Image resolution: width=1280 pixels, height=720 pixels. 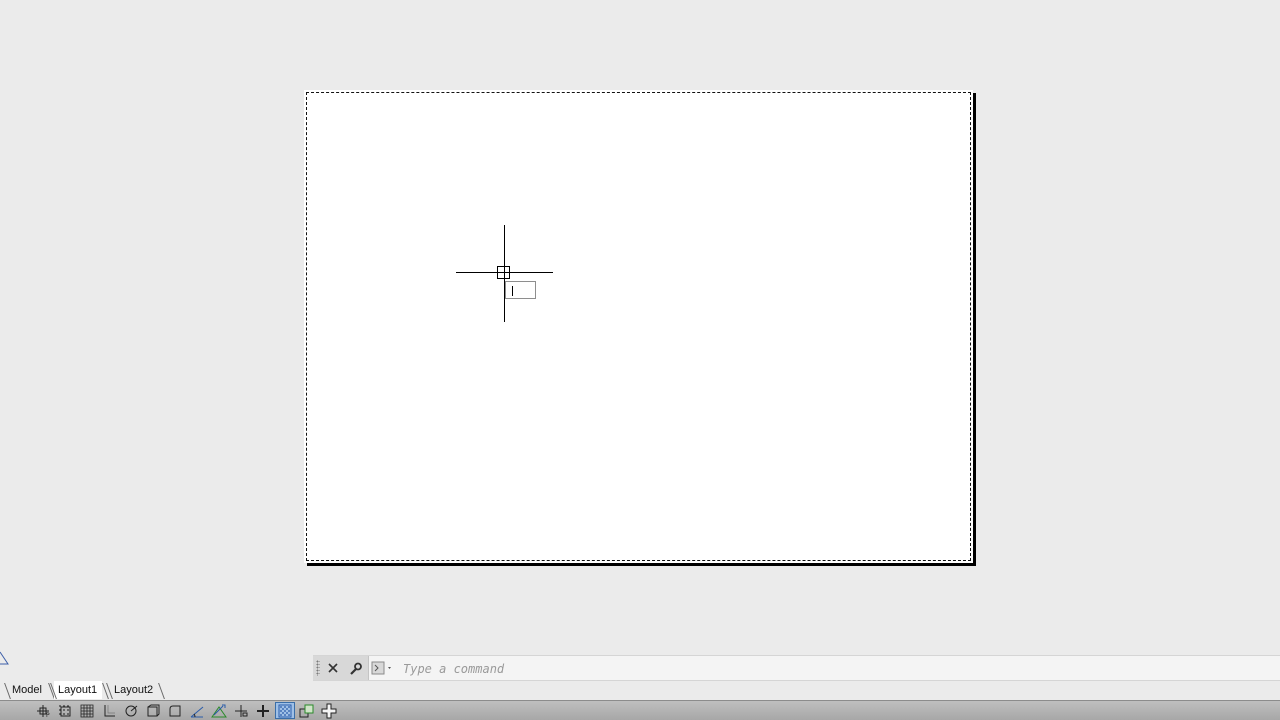 I want to click on polar-tracking-icon, so click(x=131, y=710).